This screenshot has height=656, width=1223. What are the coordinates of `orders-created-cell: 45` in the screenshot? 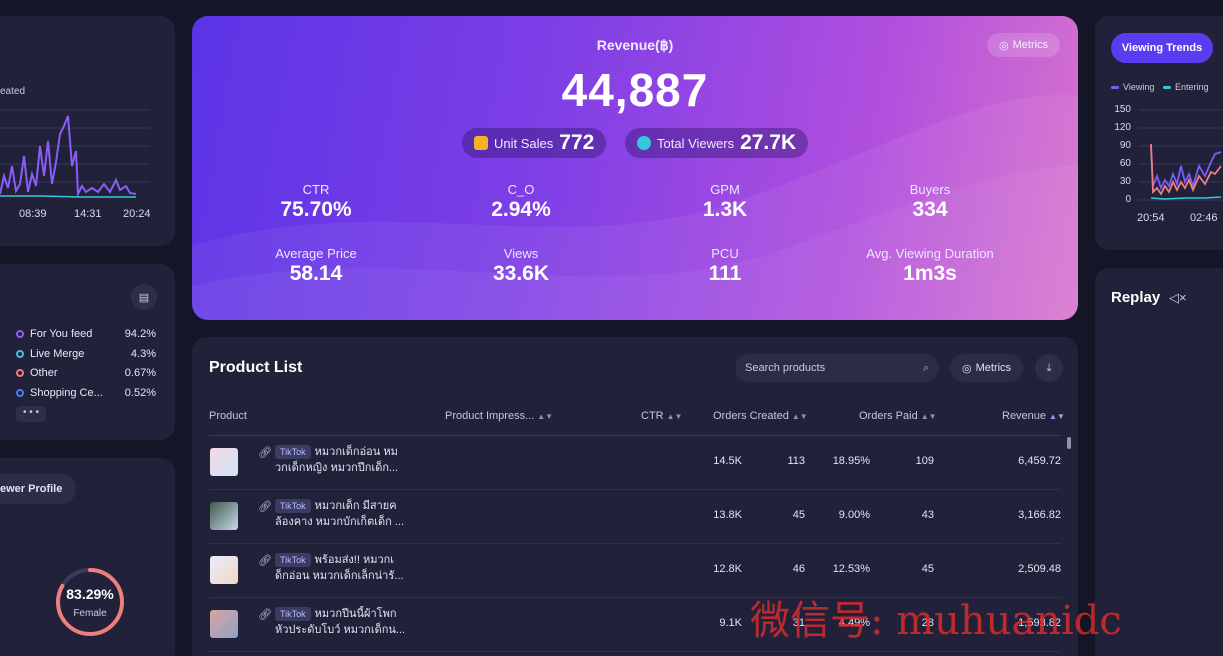 It's located at (798, 515).